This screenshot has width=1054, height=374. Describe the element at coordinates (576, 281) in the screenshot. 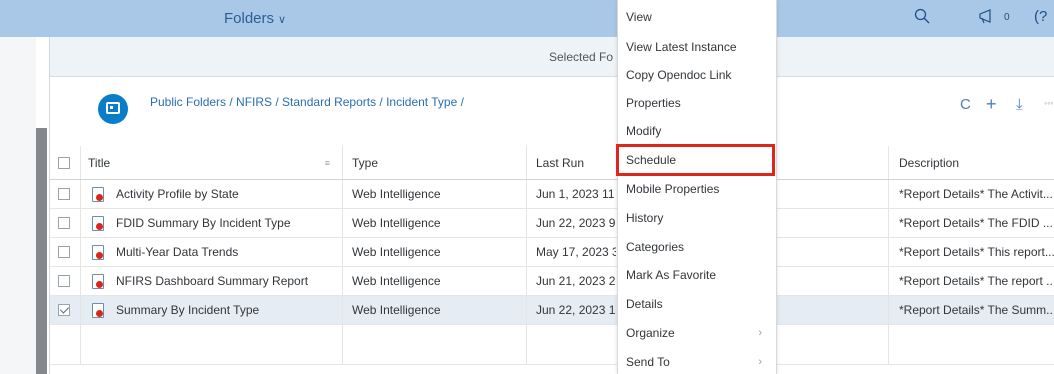

I see `row-last-run: Jun 21, 2023 2` at that location.